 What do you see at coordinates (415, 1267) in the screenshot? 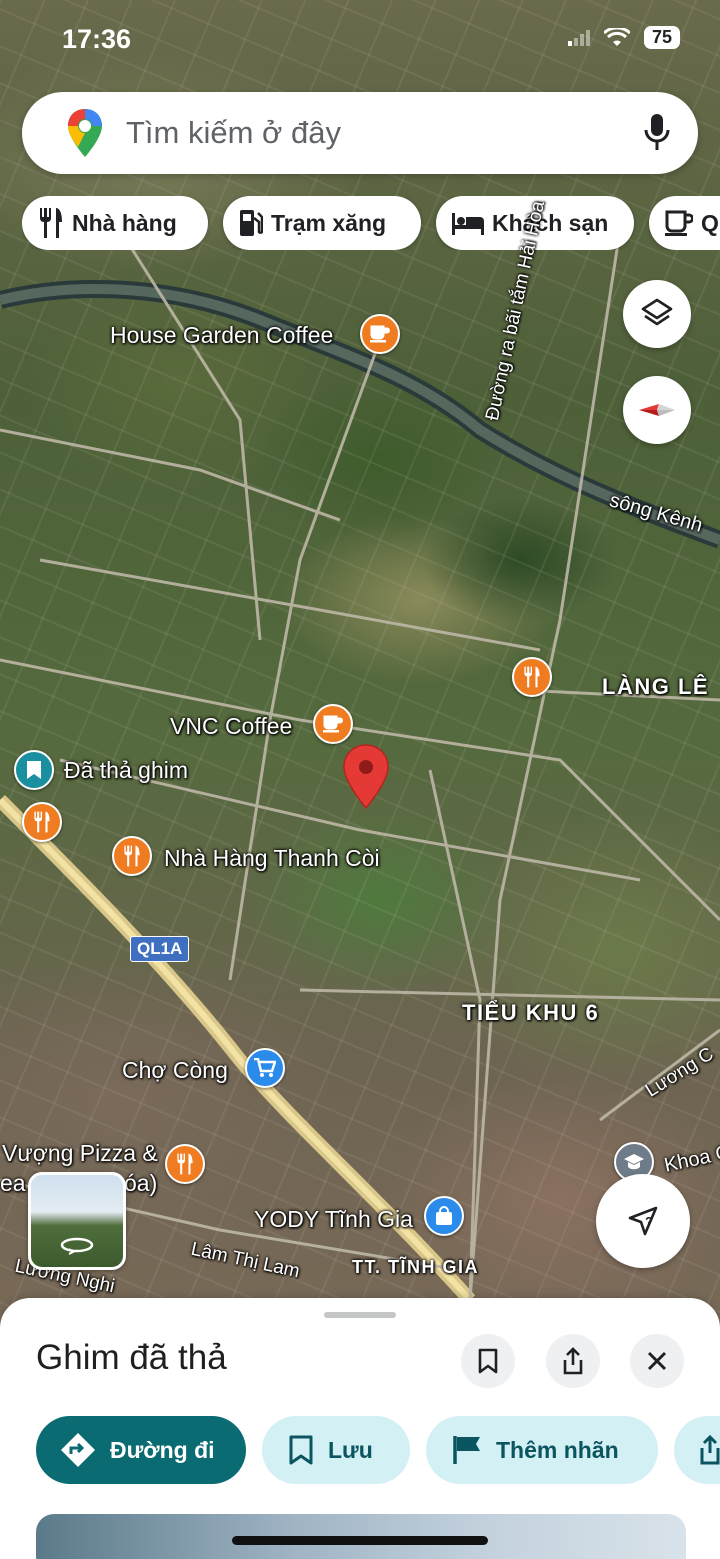
I see `area-label-tt-tinh-gia: TT. TĨNH GIA` at bounding box center [415, 1267].